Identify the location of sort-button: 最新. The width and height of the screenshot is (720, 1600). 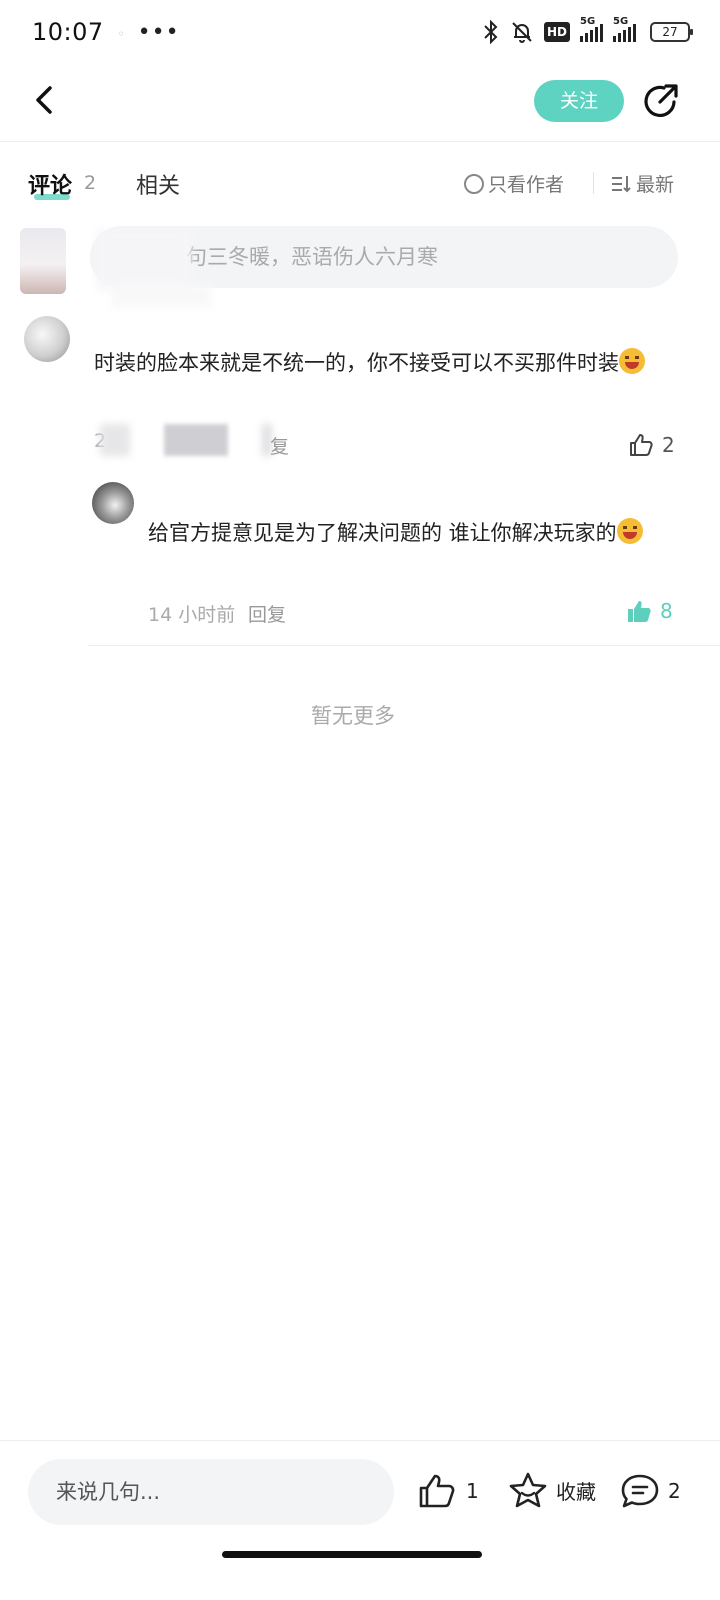
(642, 183).